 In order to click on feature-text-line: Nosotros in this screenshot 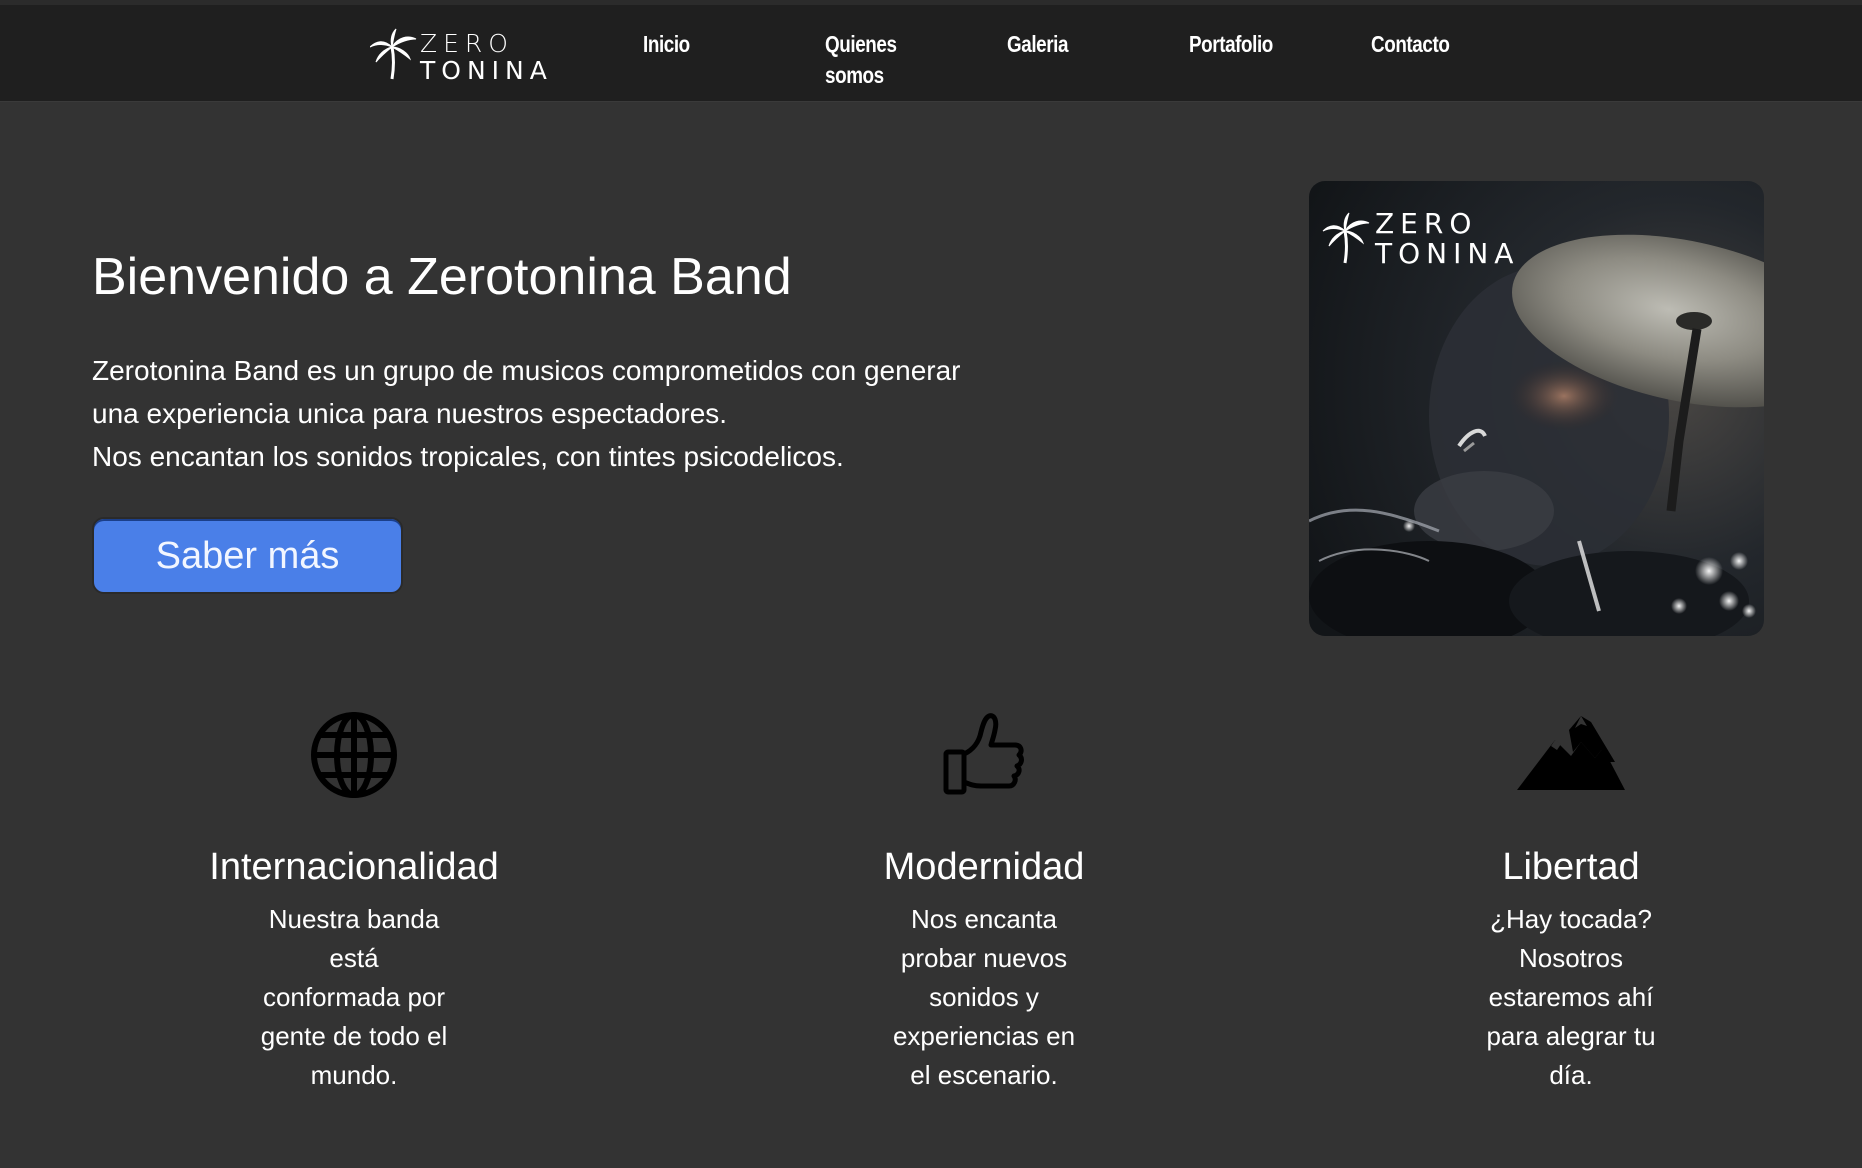, I will do `click(1571, 958)`.